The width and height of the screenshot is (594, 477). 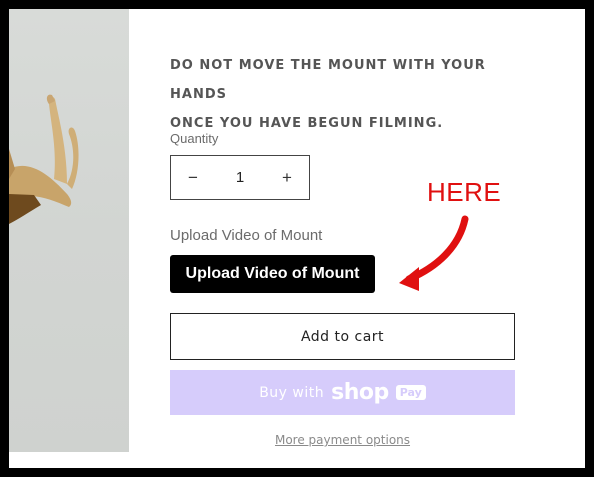 I want to click on buy-with-shop-pay-button: Buy with shop Pay, so click(x=342, y=392).